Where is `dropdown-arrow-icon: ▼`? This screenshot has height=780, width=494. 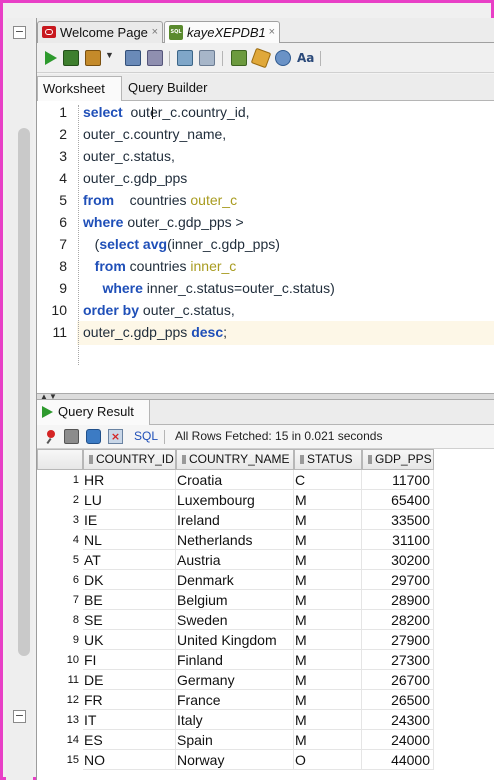
dropdown-arrow-icon: ▼ is located at coordinates (109, 58).